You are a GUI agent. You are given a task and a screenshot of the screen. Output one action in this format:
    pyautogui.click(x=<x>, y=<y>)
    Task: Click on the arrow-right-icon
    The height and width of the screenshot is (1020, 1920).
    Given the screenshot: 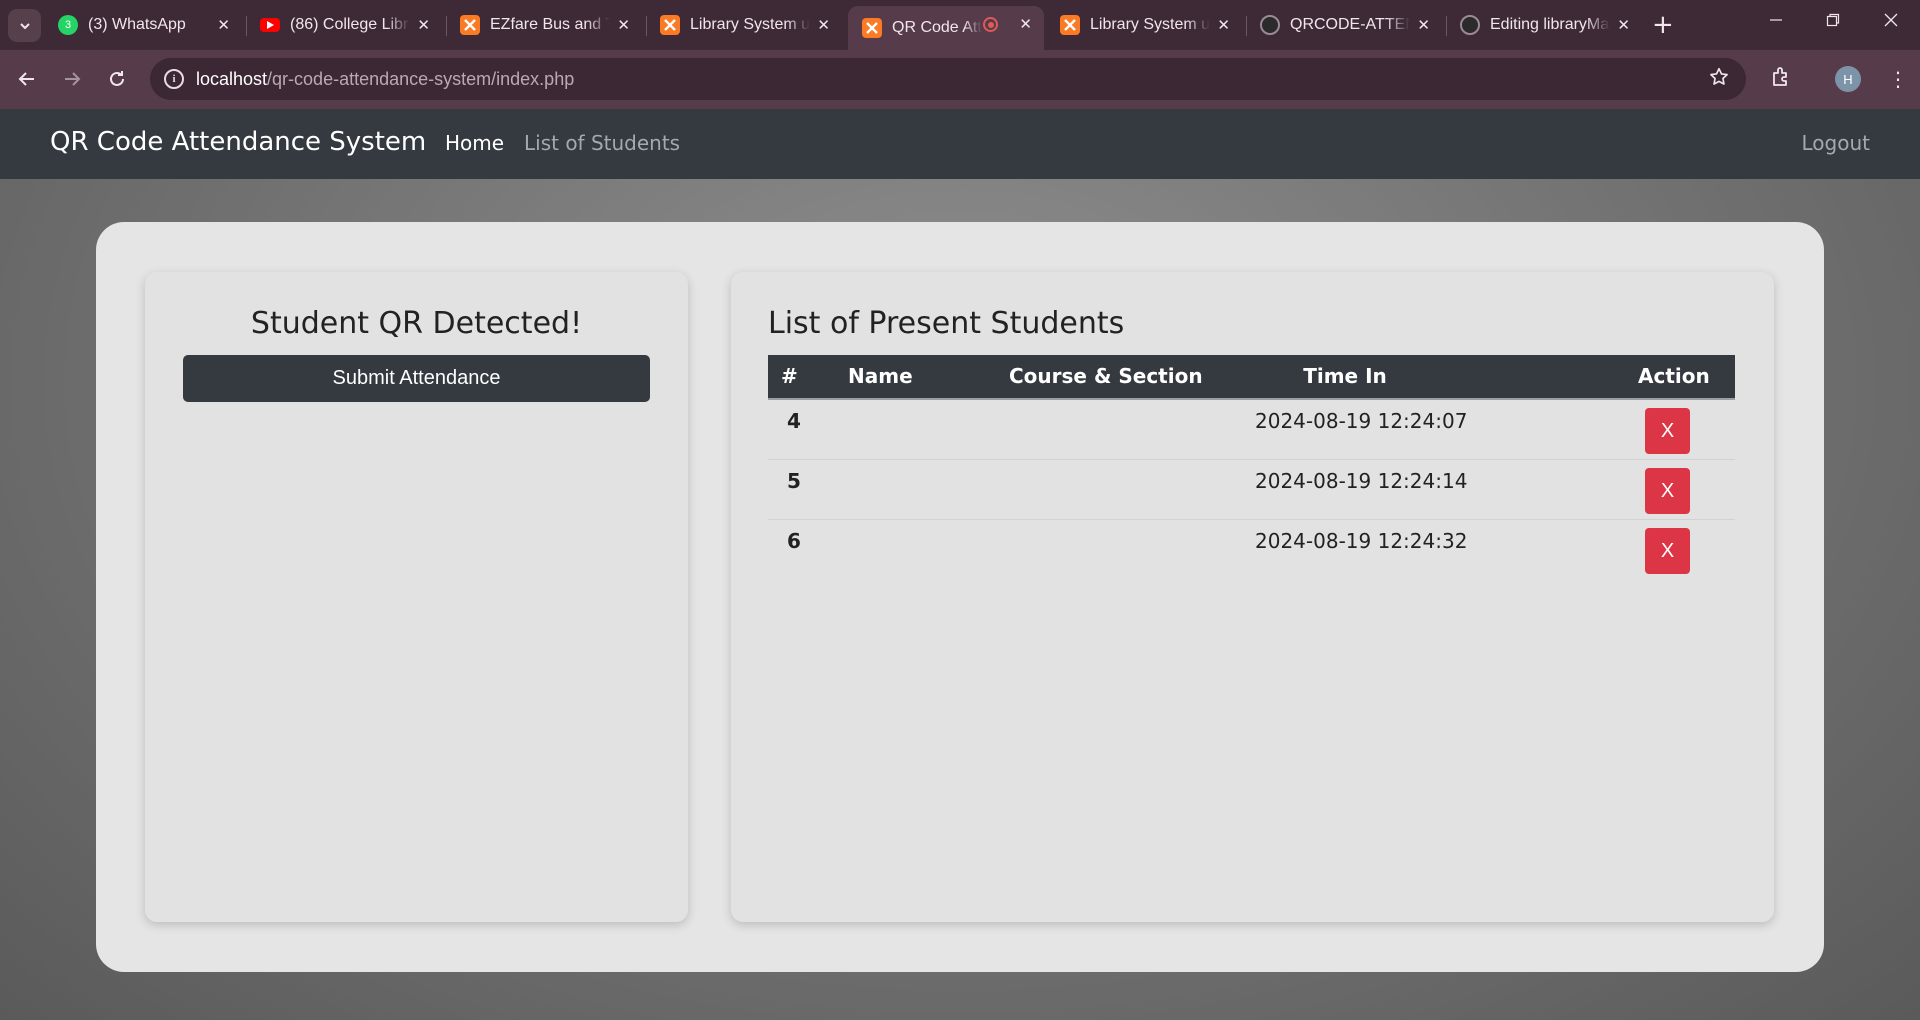 What is the action you would take?
    pyautogui.click(x=73, y=79)
    